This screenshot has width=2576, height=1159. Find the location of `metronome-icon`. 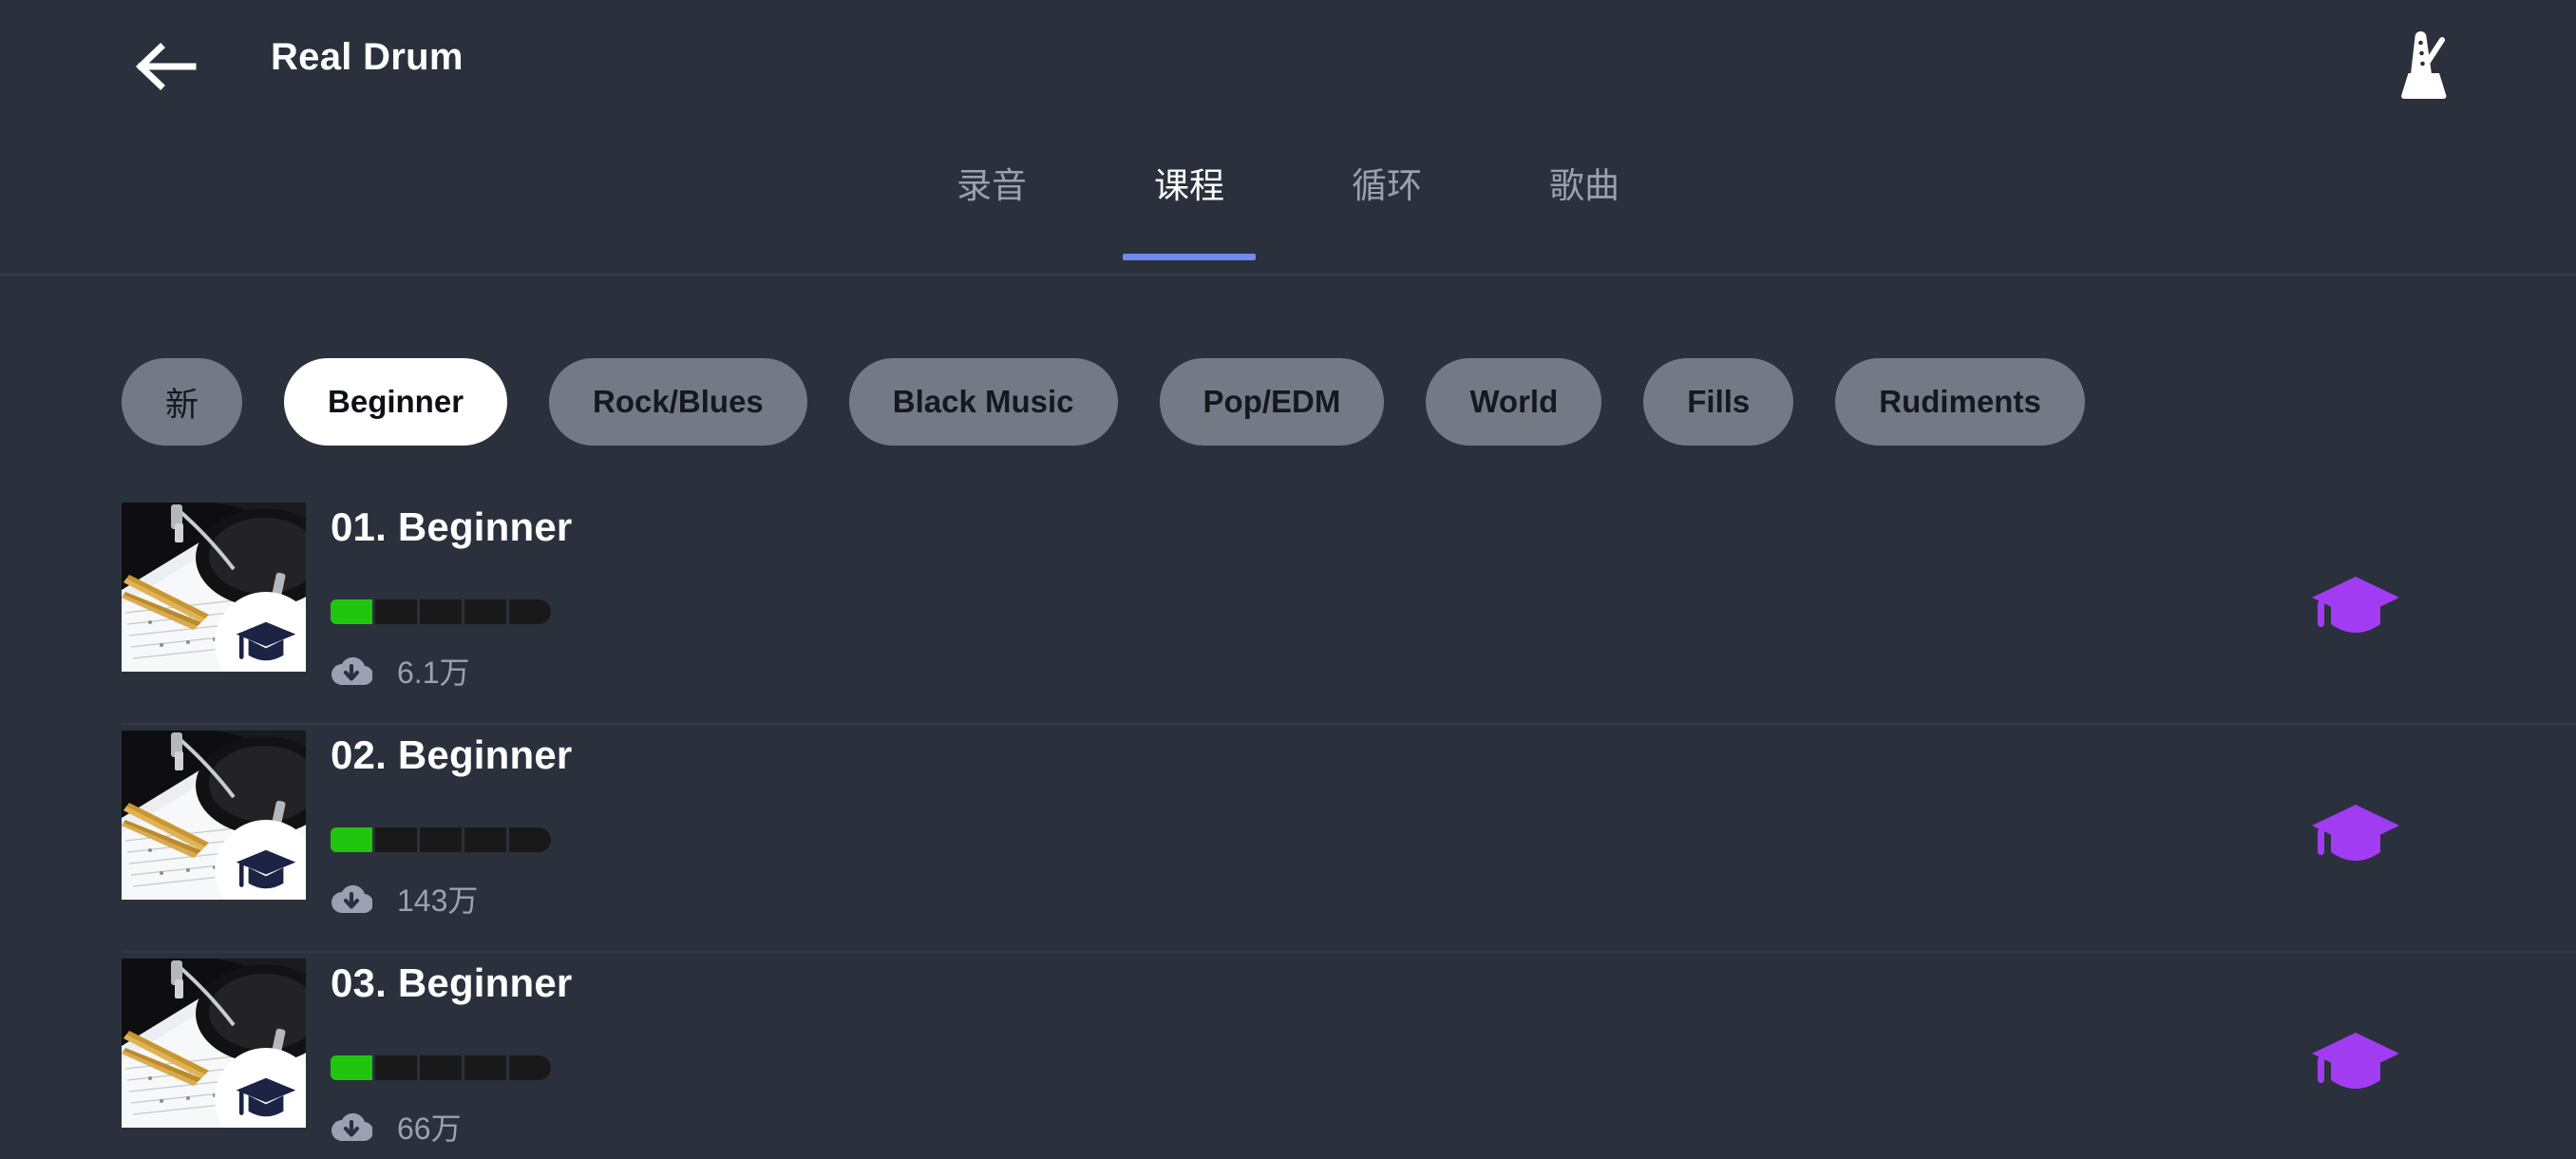

metronome-icon is located at coordinates (2426, 67).